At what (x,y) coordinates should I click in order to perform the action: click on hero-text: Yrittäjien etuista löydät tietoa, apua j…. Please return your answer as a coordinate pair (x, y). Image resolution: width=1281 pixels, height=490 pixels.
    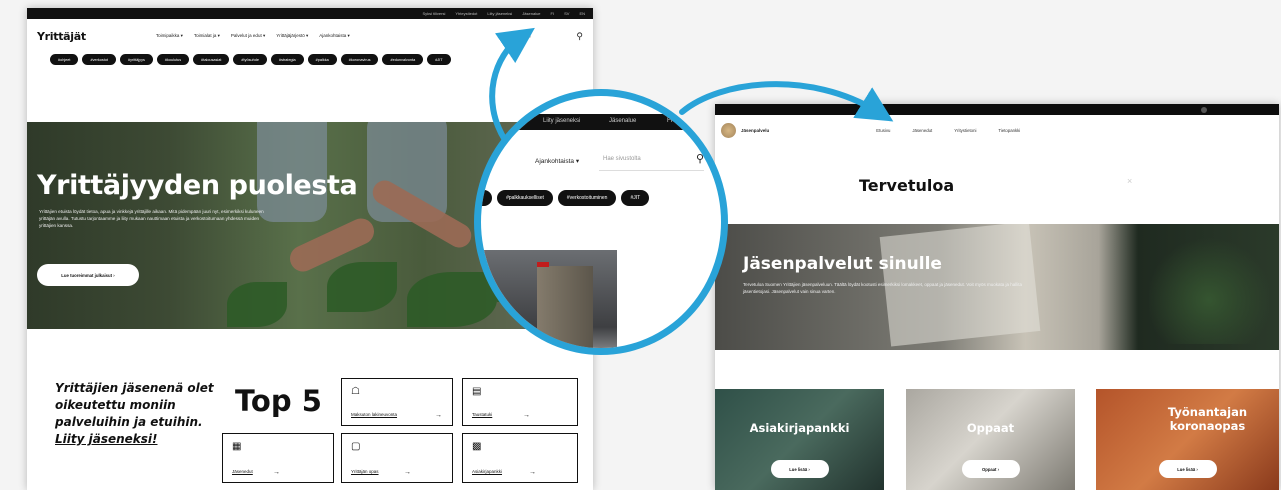
    Looking at the image, I should click on (151, 218).